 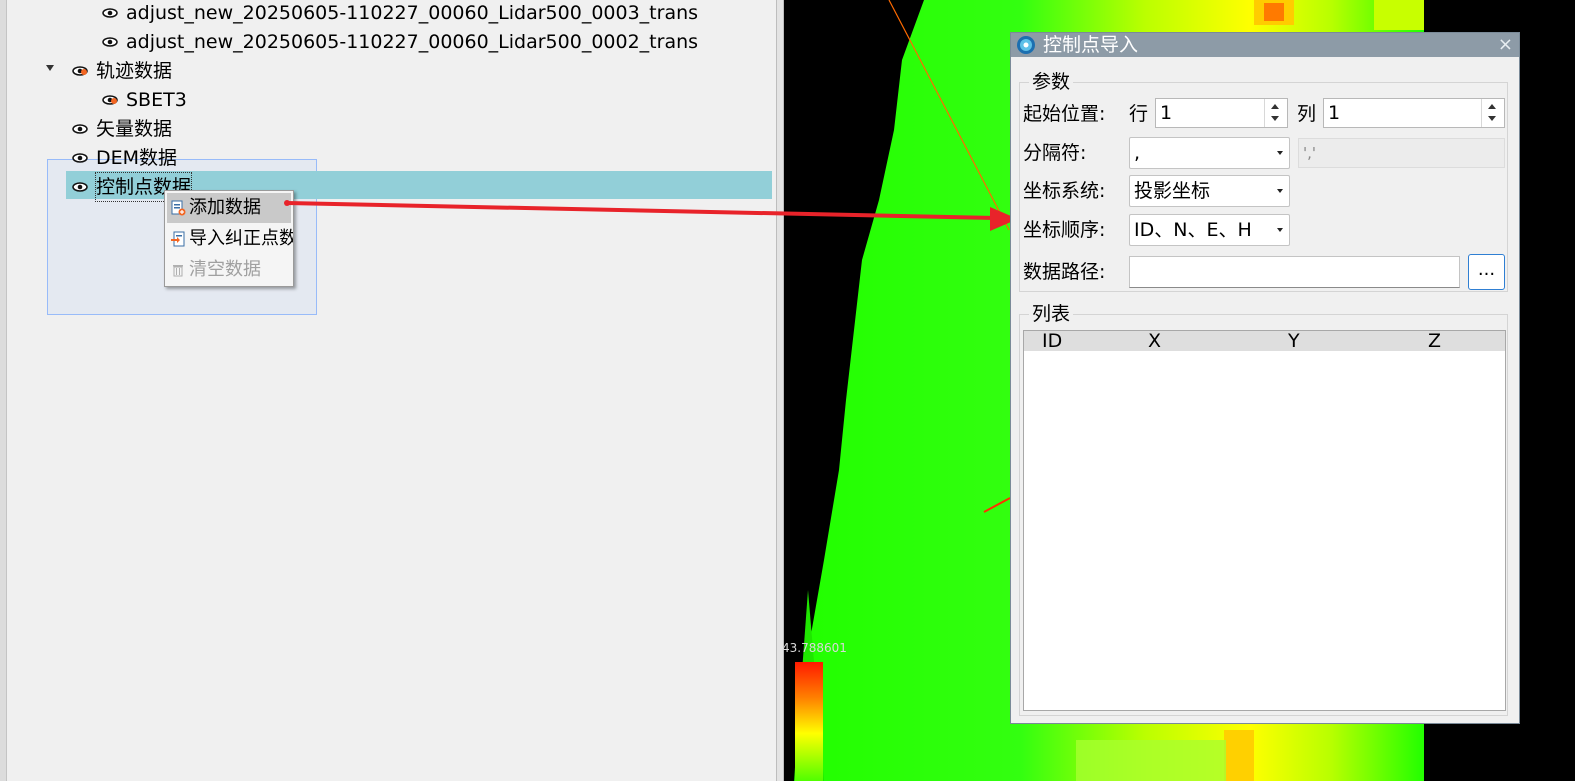 What do you see at coordinates (1052, 341) in the screenshot?
I see `column-header-id: ID` at bounding box center [1052, 341].